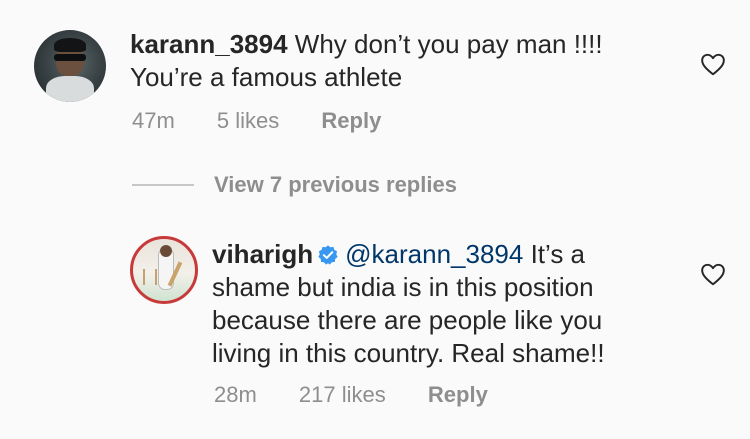 This screenshot has width=750, height=439. What do you see at coordinates (164, 270) in the screenshot?
I see `avatar-viharigh` at bounding box center [164, 270].